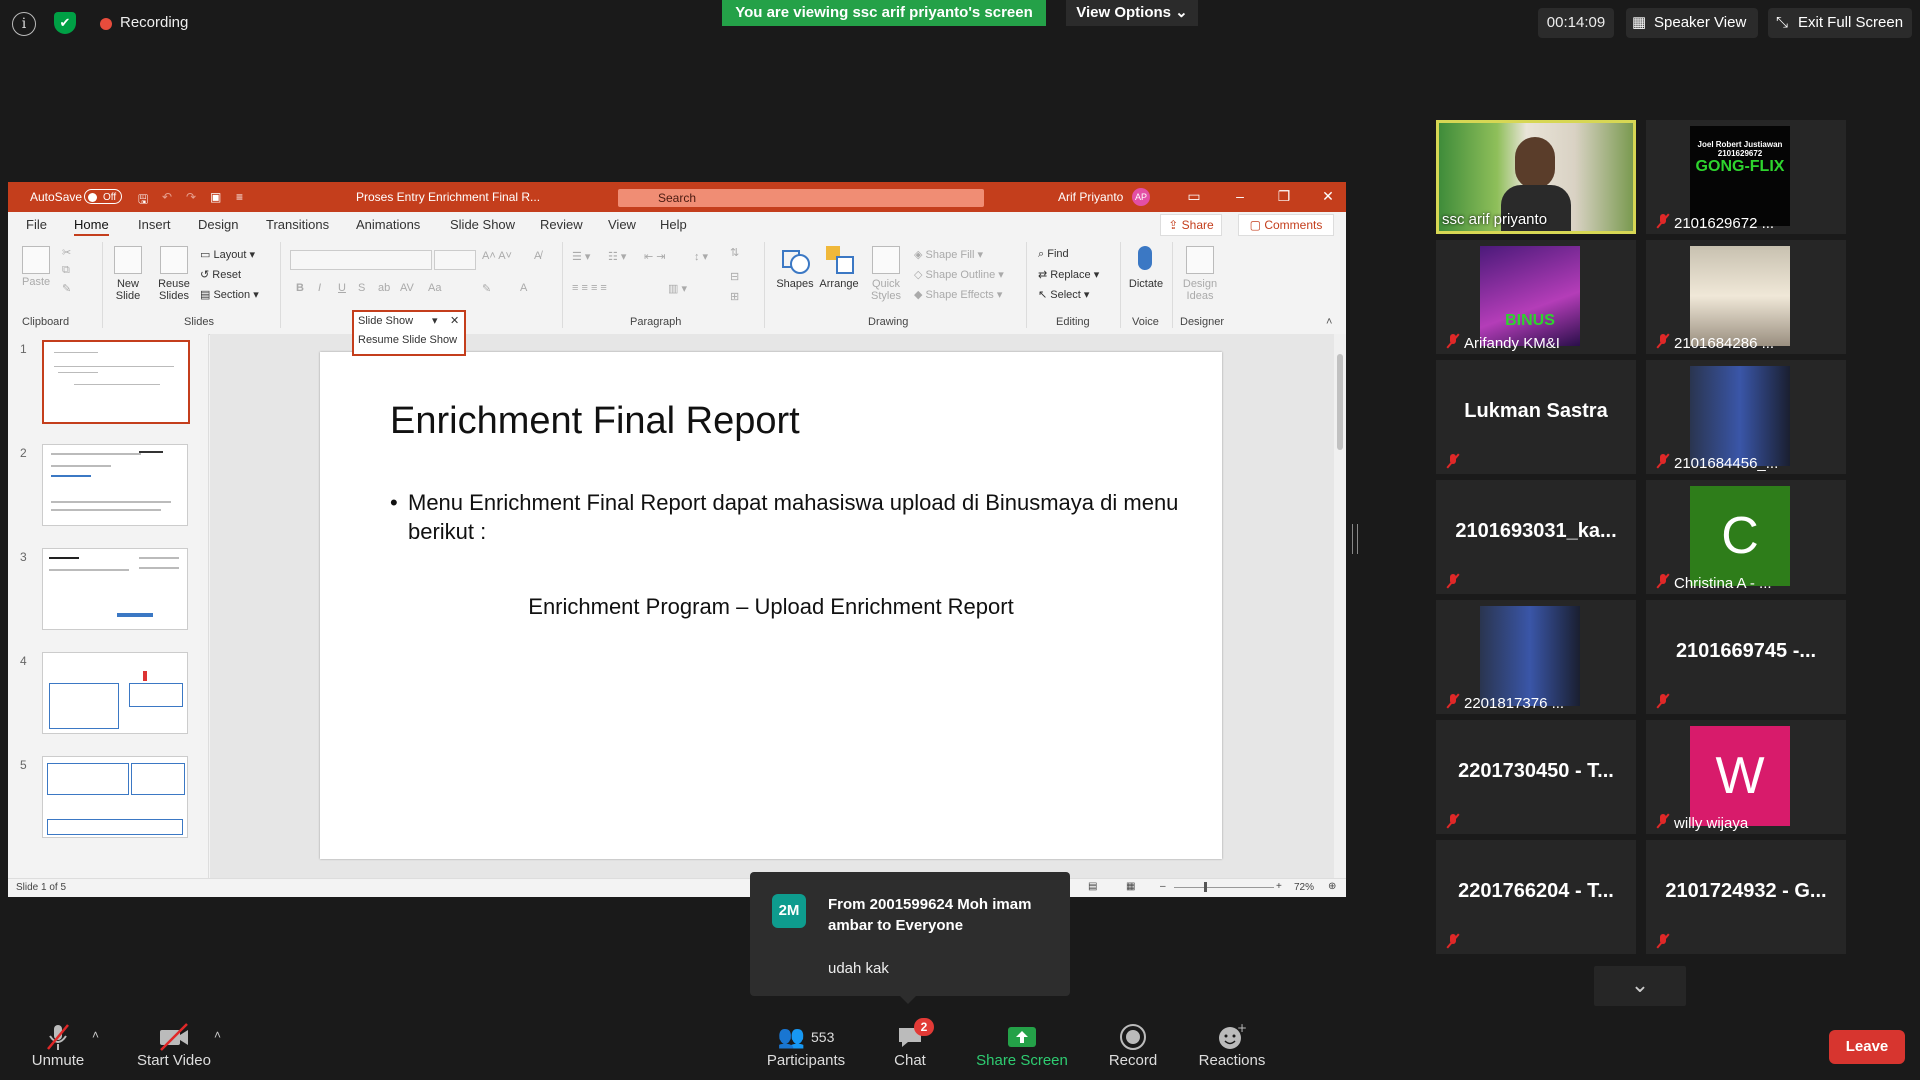 The width and height of the screenshot is (1920, 1080). Describe the element at coordinates (454, 320) in the screenshot. I see `popup-close-icon: ✕` at that location.